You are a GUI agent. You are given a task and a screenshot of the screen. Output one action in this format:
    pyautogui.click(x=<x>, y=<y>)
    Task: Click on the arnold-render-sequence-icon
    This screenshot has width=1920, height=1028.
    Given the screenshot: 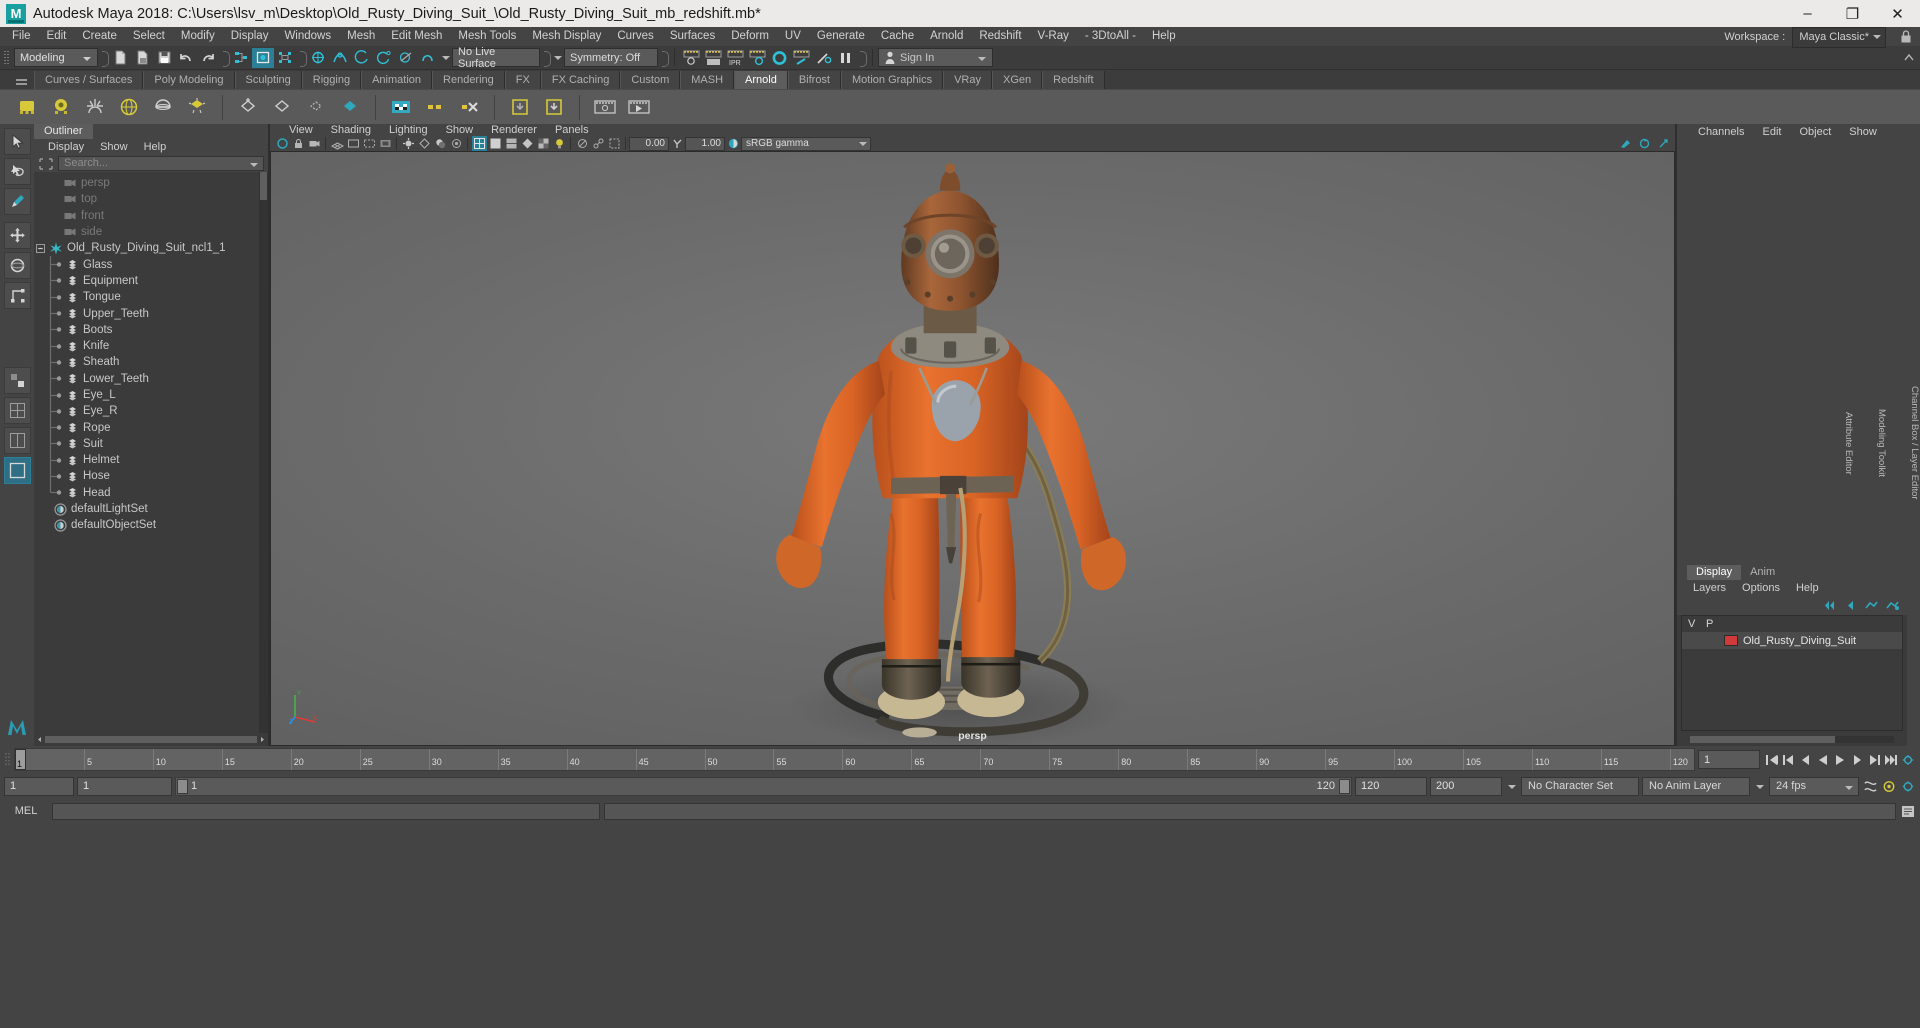 What is the action you would take?
    pyautogui.click(x=639, y=107)
    